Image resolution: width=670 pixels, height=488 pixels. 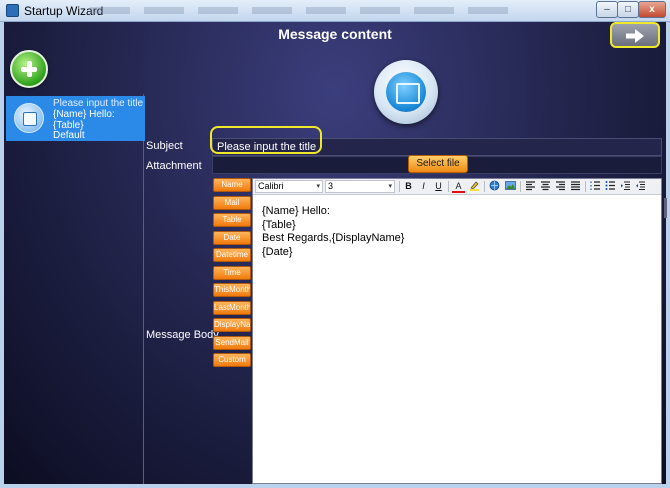 What do you see at coordinates (232, 203) in the screenshot?
I see `insert-field-button-mail: Mail` at bounding box center [232, 203].